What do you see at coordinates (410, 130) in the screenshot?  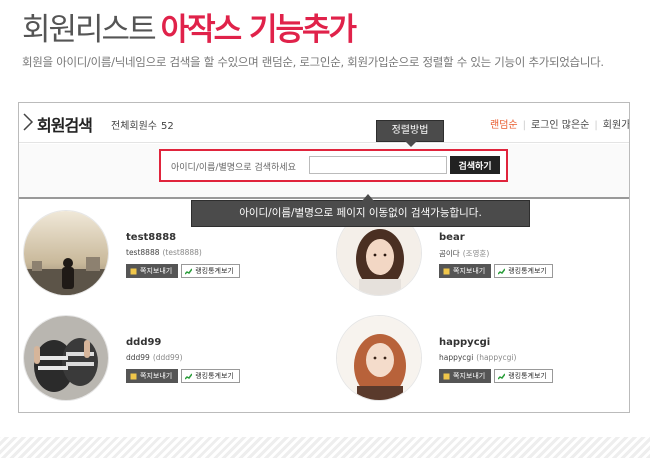 I see `sort-method-tooltip-text: 정렬방법` at bounding box center [410, 130].